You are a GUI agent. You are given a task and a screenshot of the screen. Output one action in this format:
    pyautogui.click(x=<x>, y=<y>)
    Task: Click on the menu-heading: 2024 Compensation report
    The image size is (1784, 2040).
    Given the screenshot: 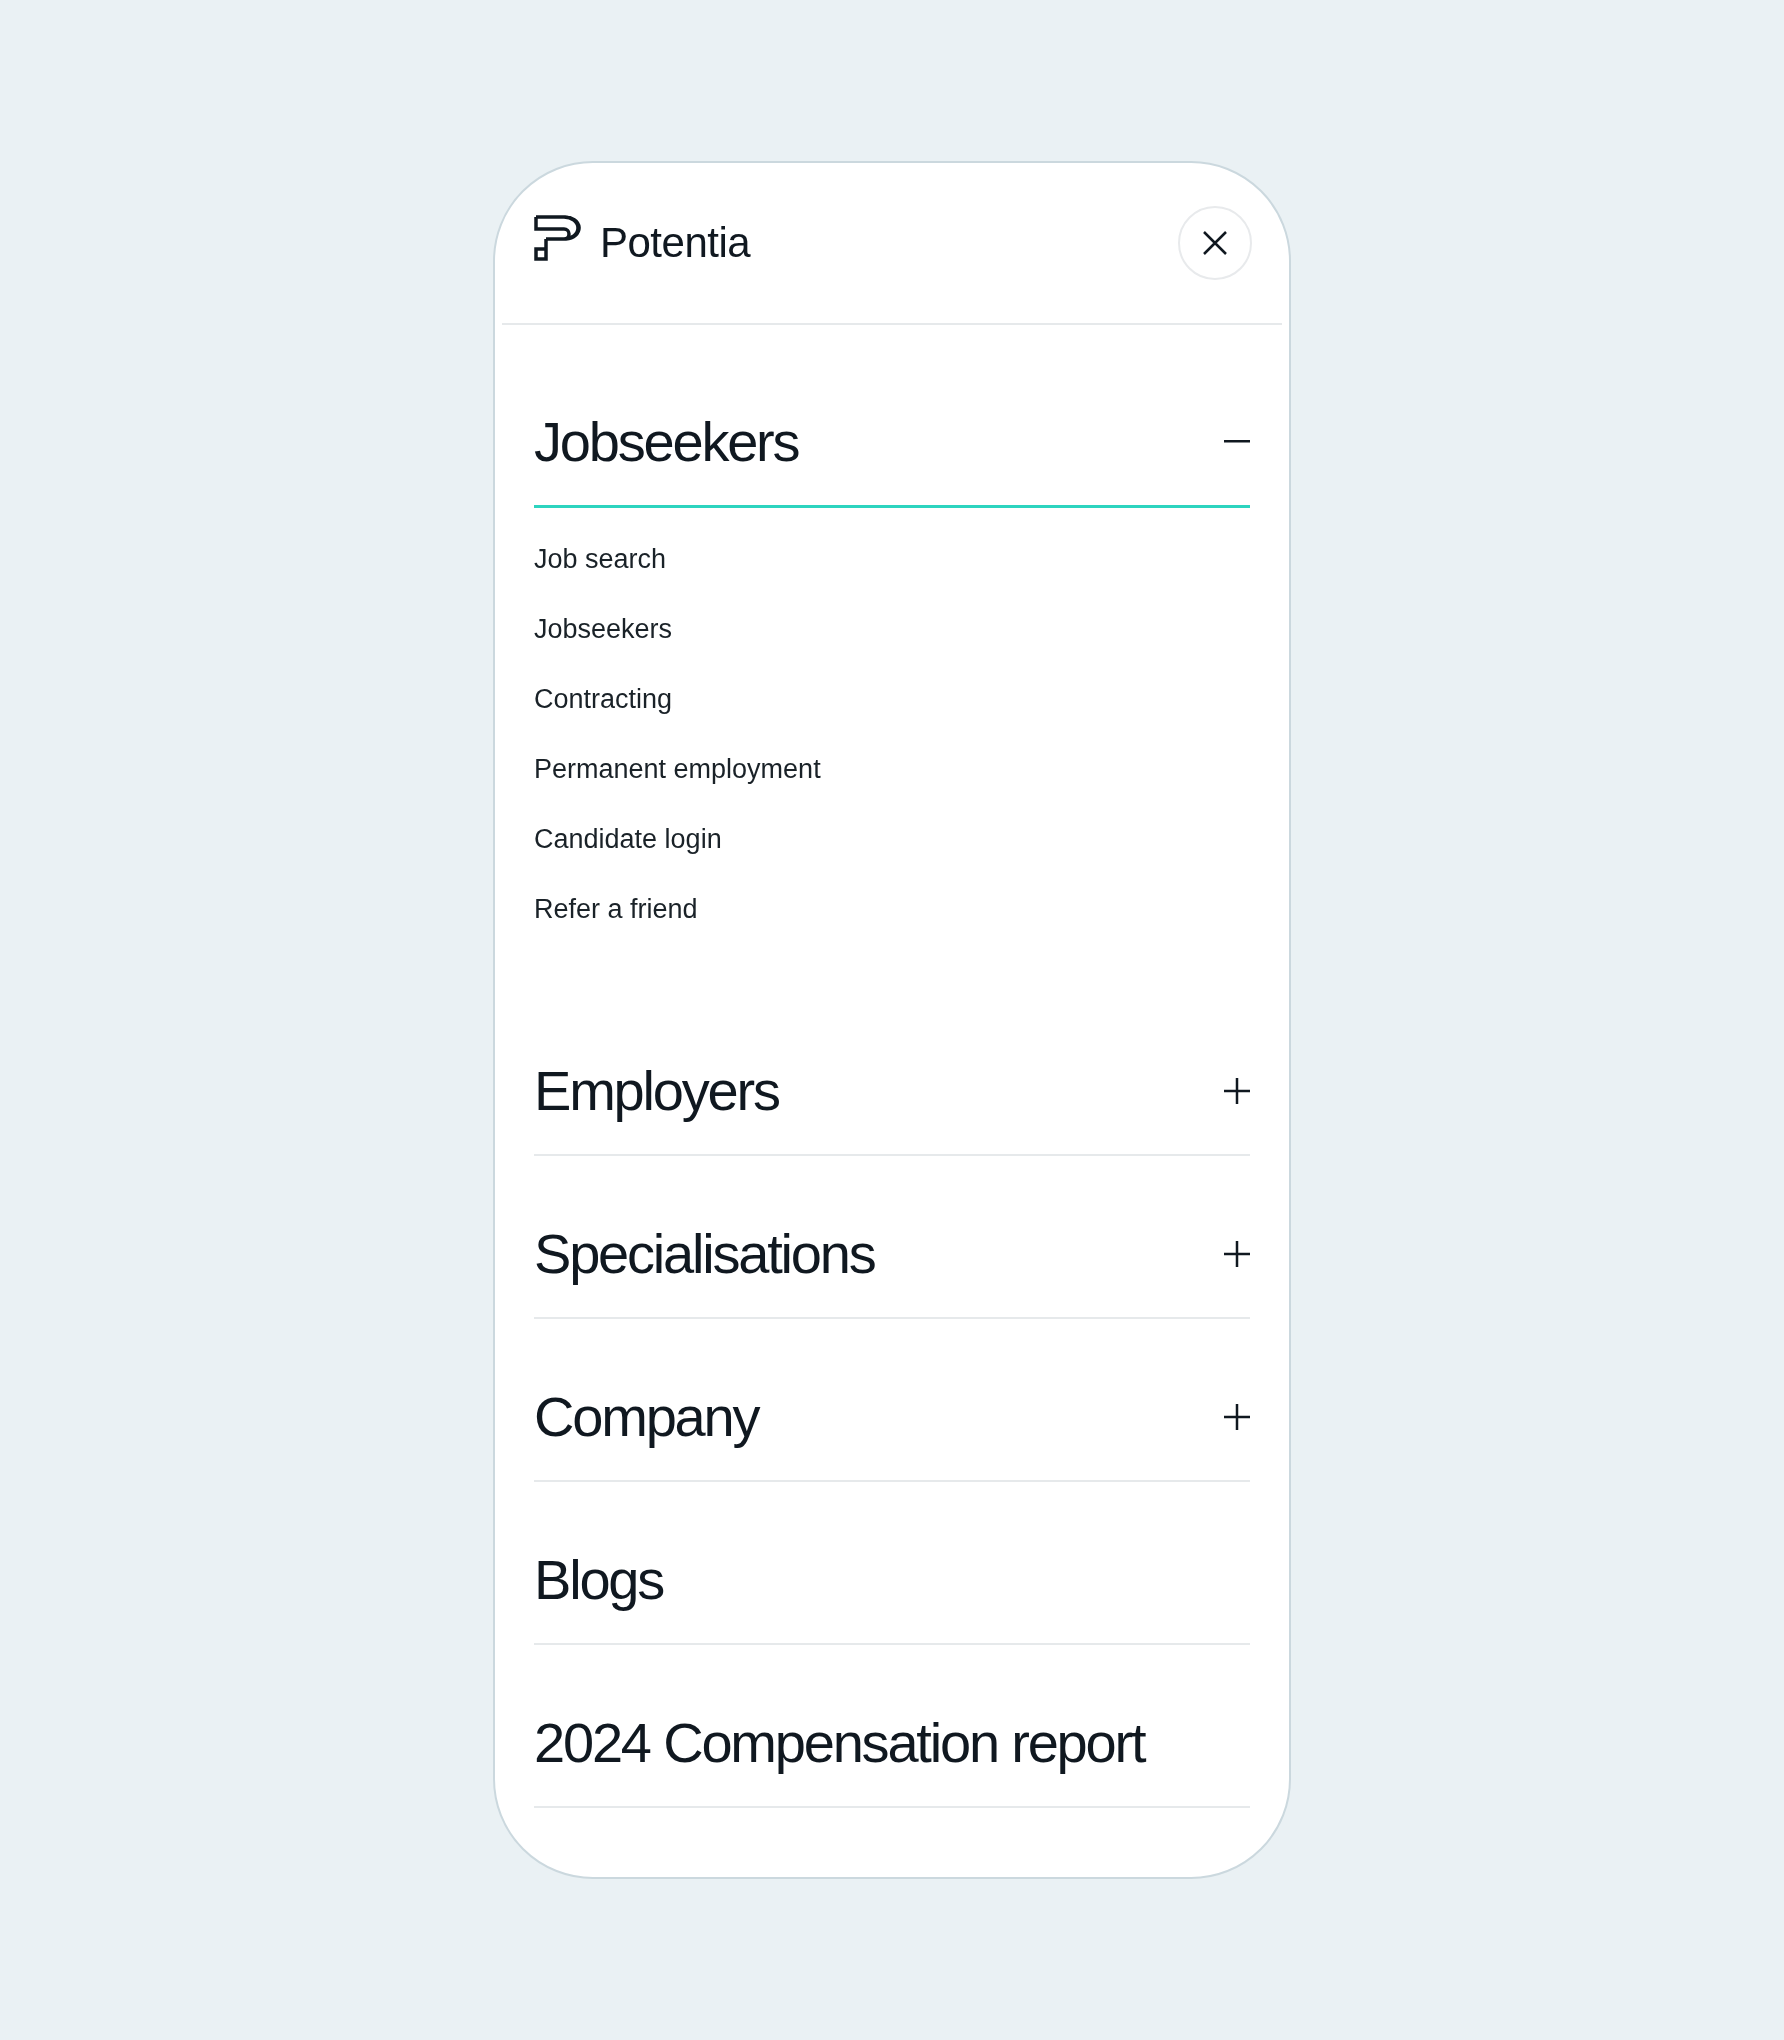 What is the action you would take?
    pyautogui.click(x=839, y=1743)
    